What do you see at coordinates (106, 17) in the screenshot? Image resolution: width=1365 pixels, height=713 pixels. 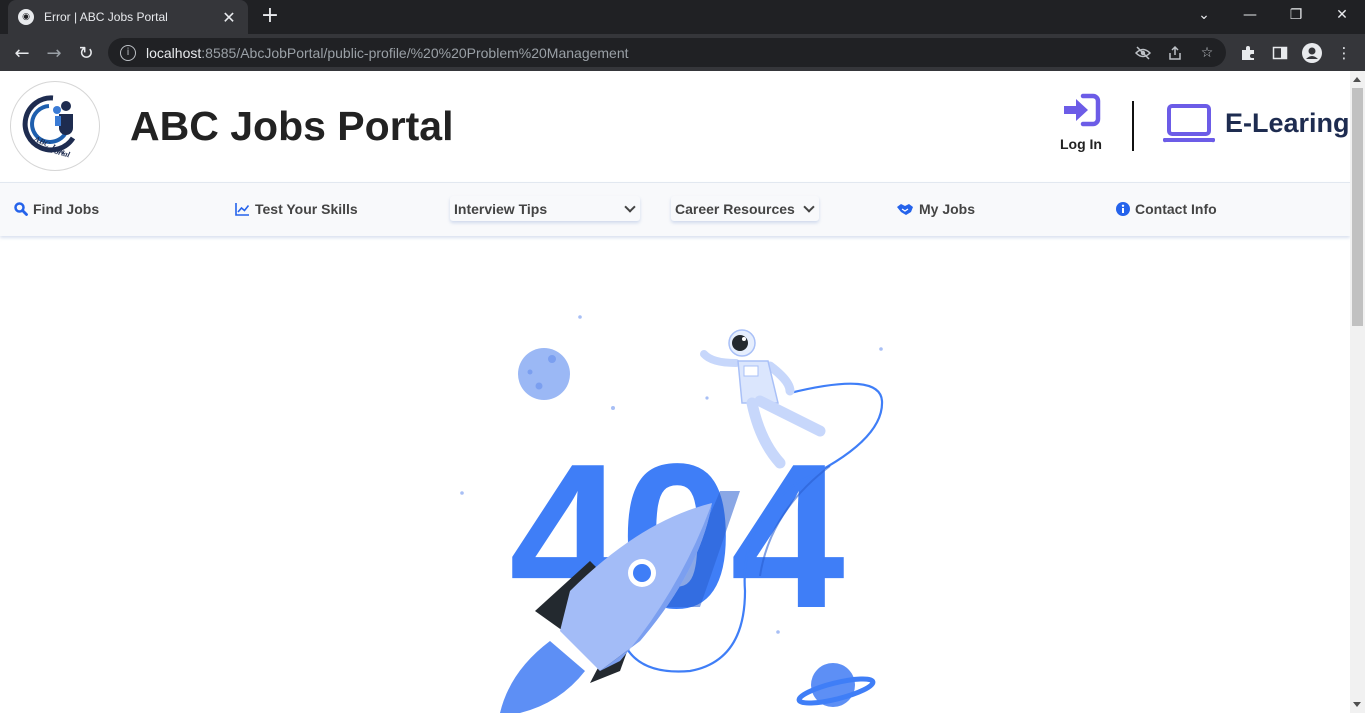 I see `tab-title: Error | ABC Jobs Portal` at bounding box center [106, 17].